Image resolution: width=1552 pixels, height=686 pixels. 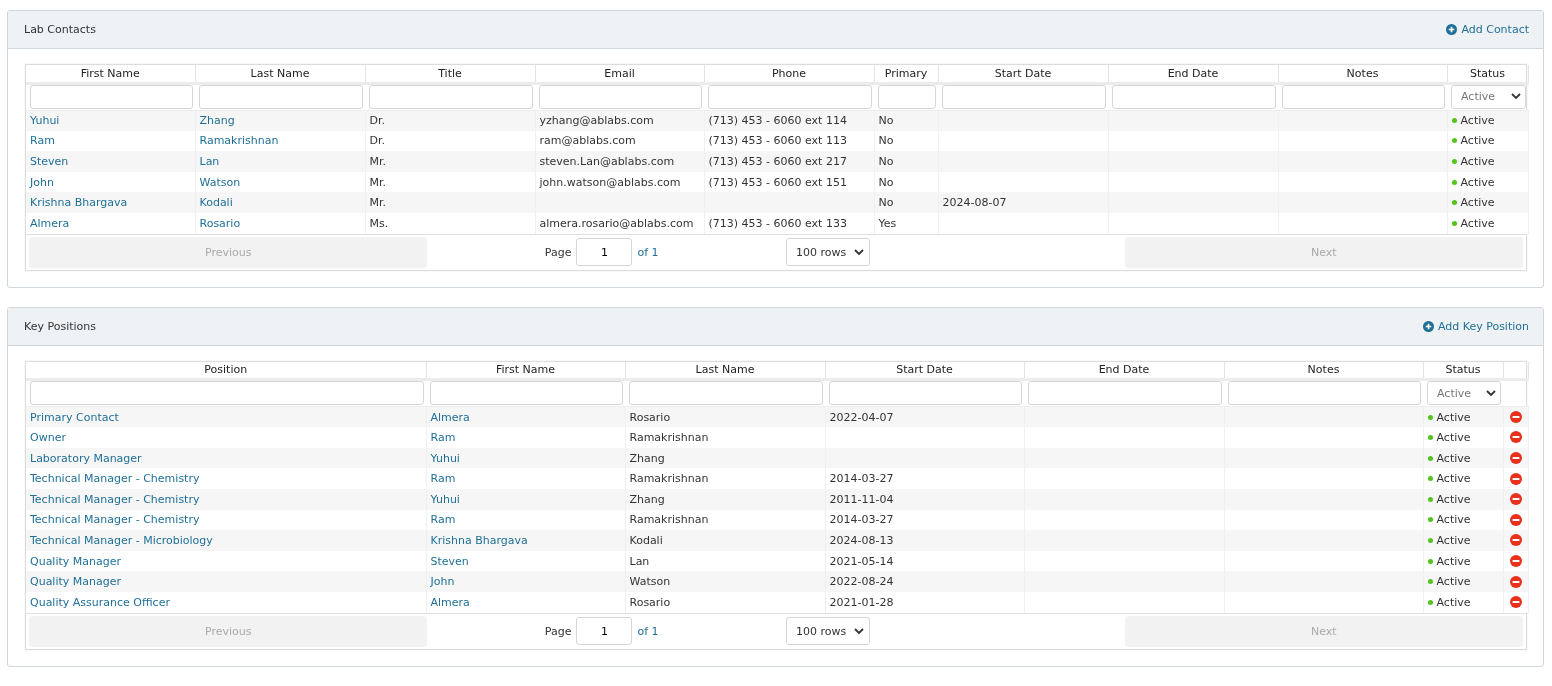 I want to click on column-header: Position, so click(x=226, y=370).